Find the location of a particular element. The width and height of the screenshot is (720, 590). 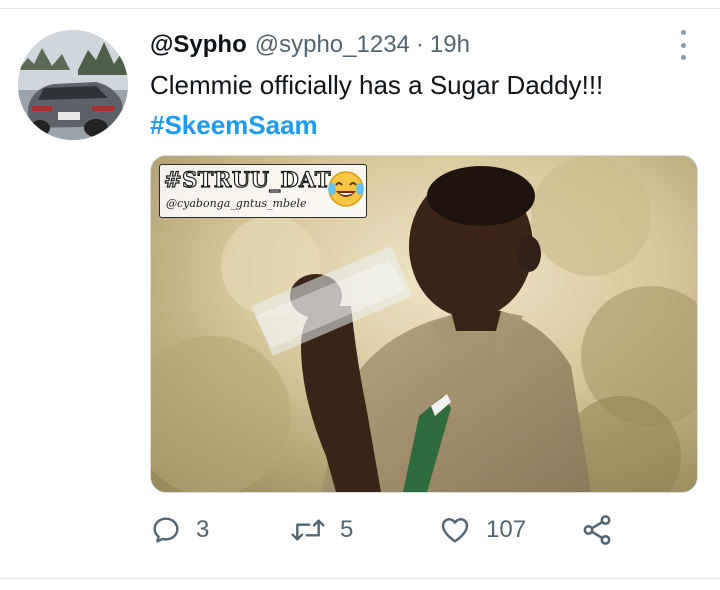

like-count: 107 is located at coordinates (506, 529).